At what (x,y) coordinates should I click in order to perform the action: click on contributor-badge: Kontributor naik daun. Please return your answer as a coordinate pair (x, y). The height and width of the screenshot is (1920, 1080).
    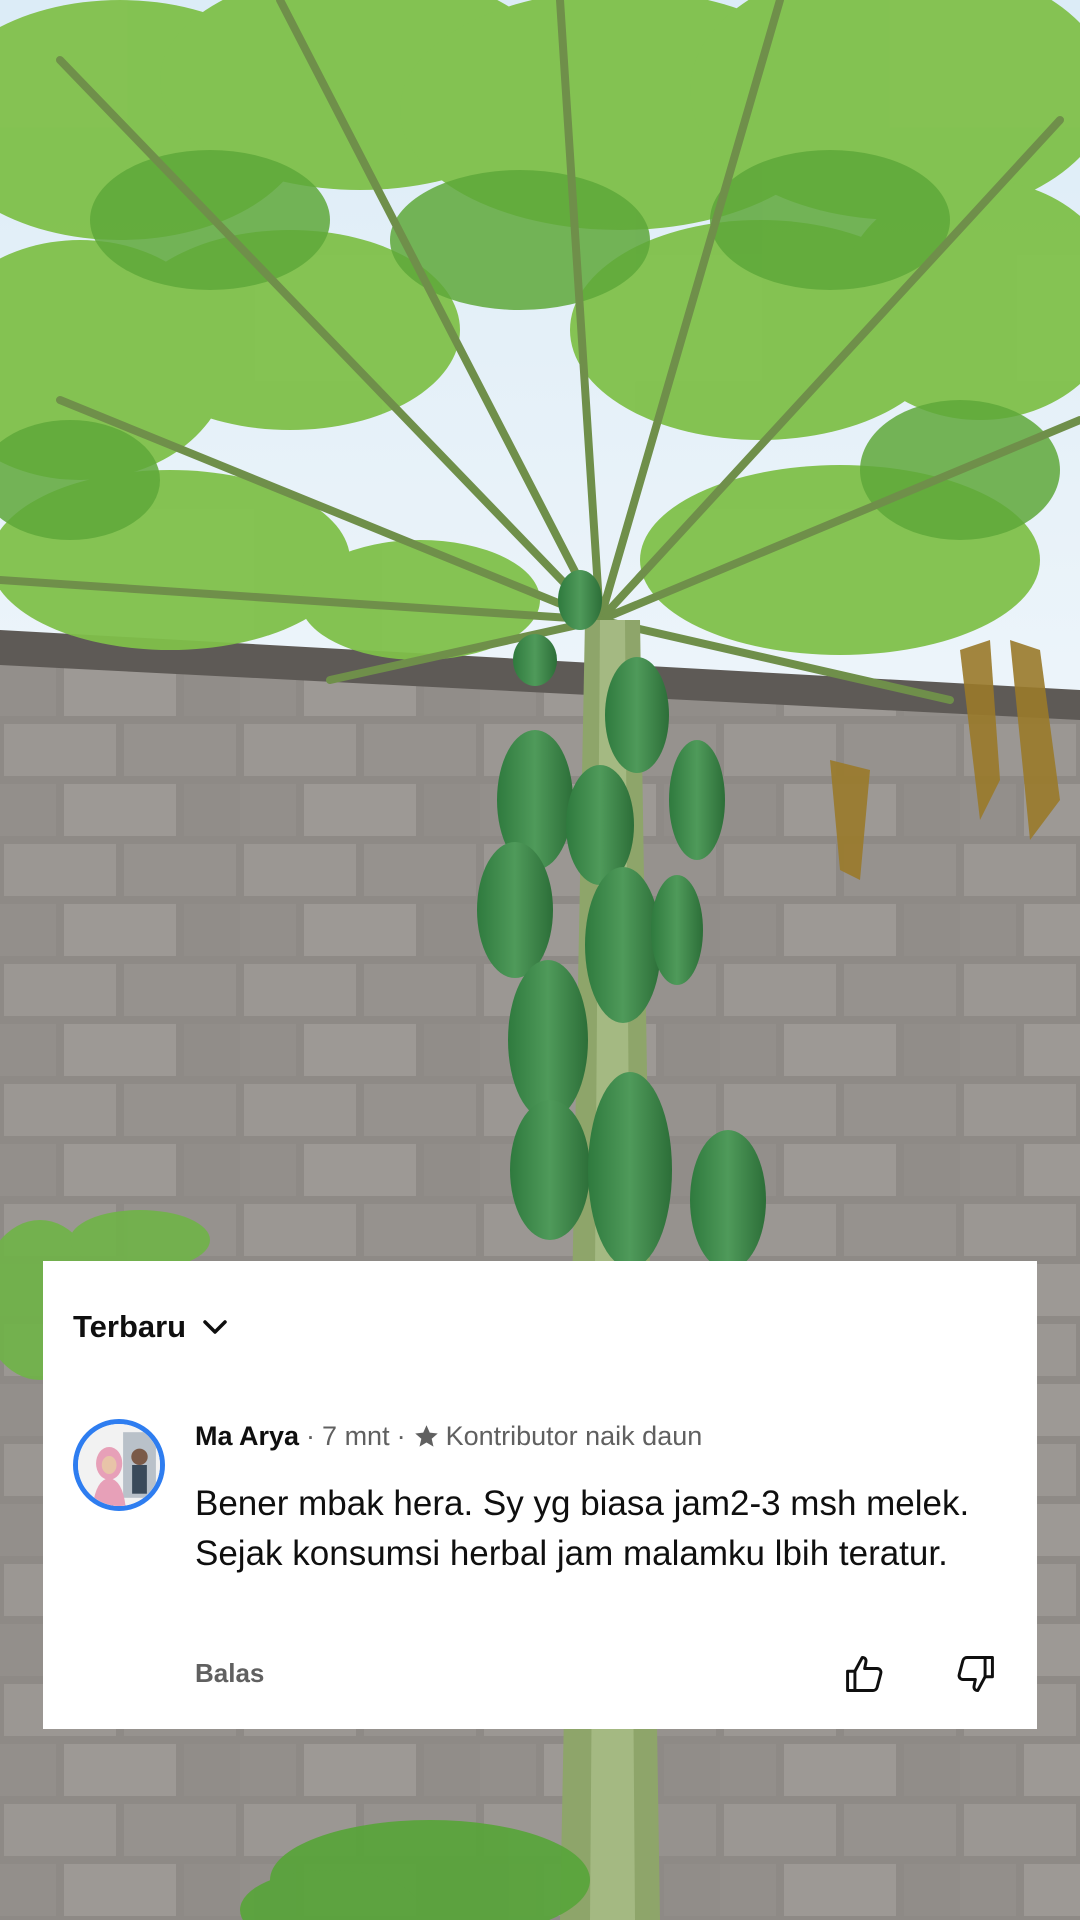
    Looking at the image, I should click on (574, 1436).